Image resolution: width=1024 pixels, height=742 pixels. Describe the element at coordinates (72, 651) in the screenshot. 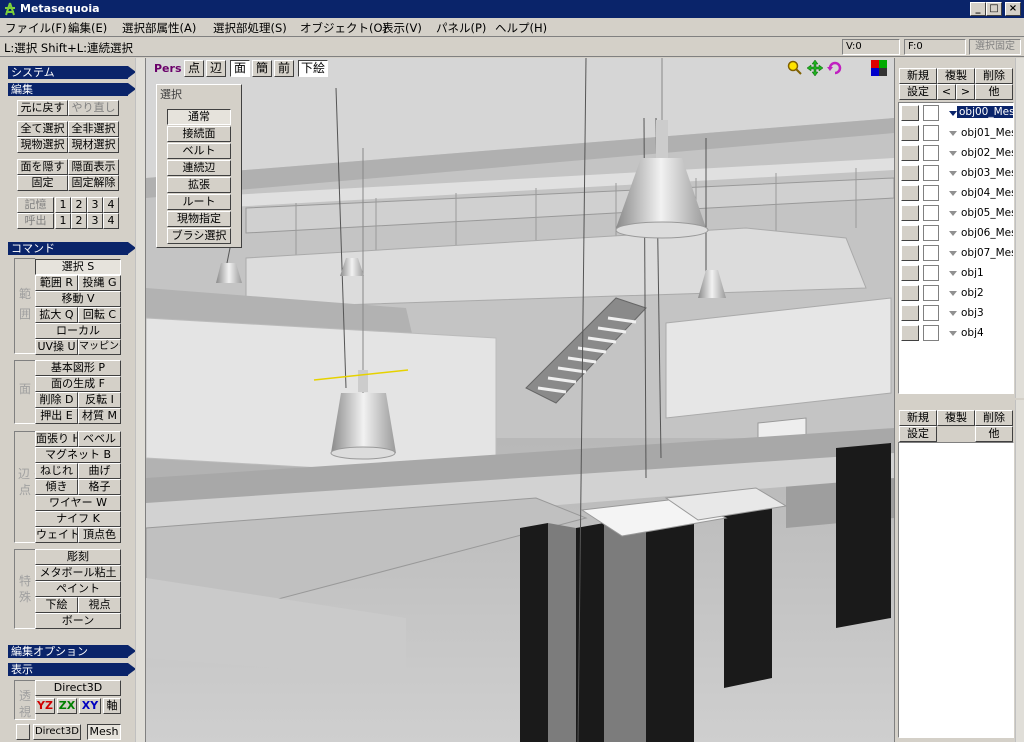

I see `edit-option-section-header: 編集オプション` at that location.